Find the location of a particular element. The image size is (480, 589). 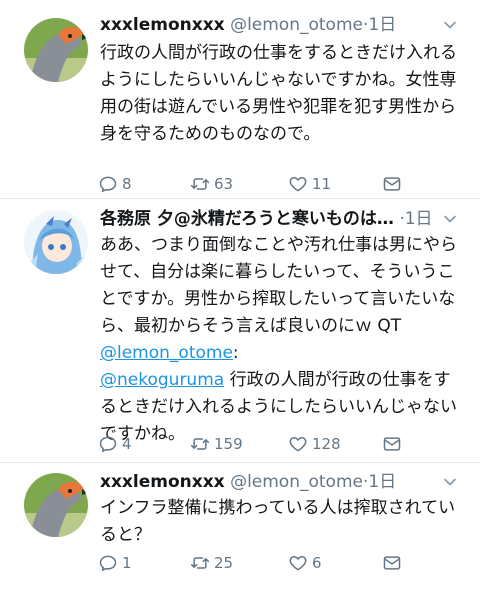

tweet-actions: 4 159 128 is located at coordinates (258, 444).